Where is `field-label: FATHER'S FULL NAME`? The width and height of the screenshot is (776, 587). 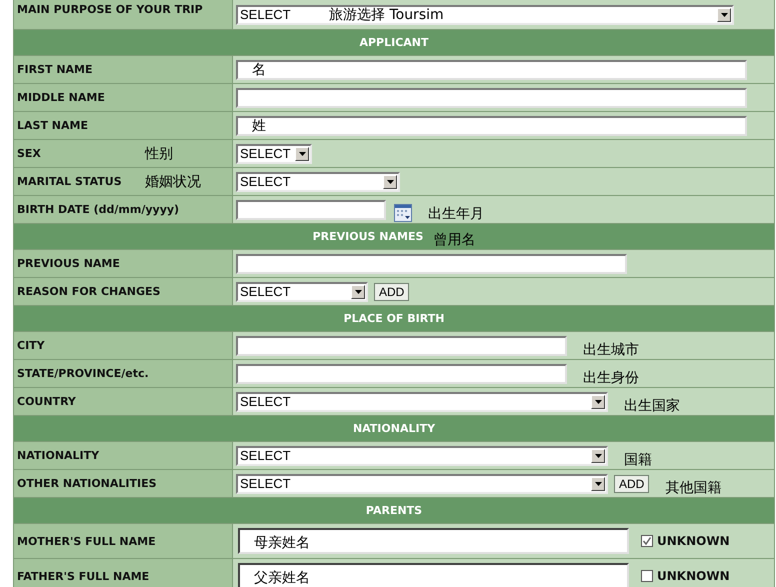
field-label: FATHER'S FULL NAME is located at coordinates (83, 576).